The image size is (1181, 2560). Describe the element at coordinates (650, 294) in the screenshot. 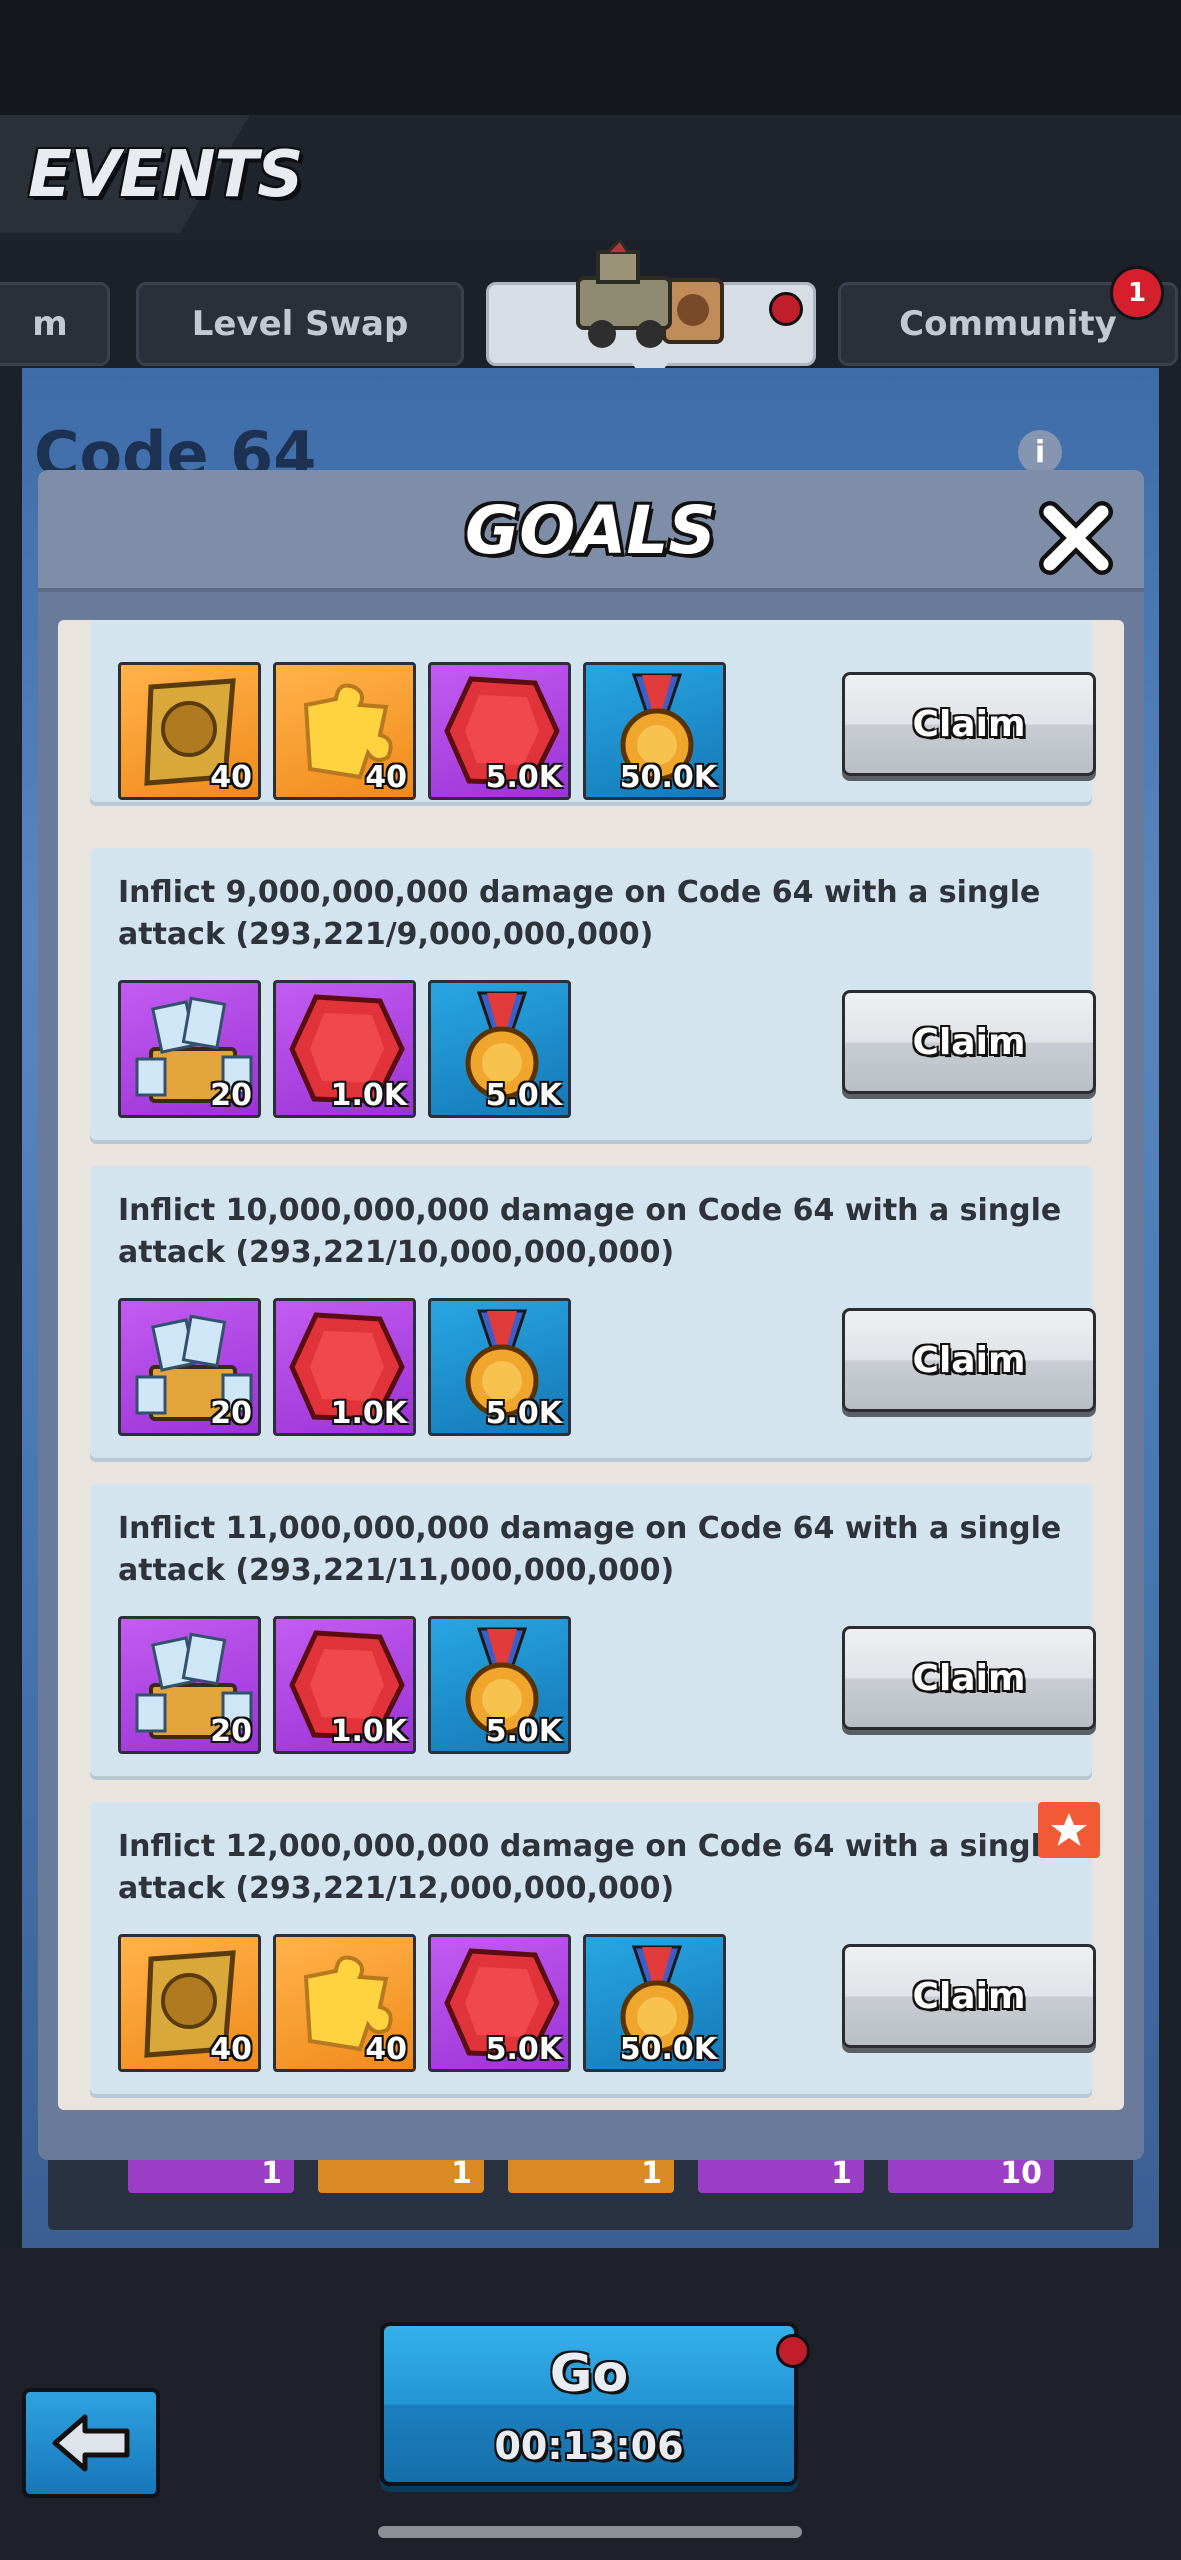

I see `truck-event-icon` at that location.